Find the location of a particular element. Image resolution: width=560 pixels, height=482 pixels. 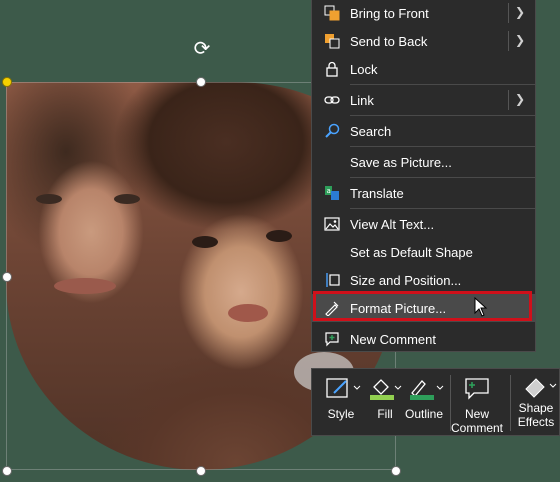

menu-item-new-comment: New Comment is located at coordinates (423, 339).